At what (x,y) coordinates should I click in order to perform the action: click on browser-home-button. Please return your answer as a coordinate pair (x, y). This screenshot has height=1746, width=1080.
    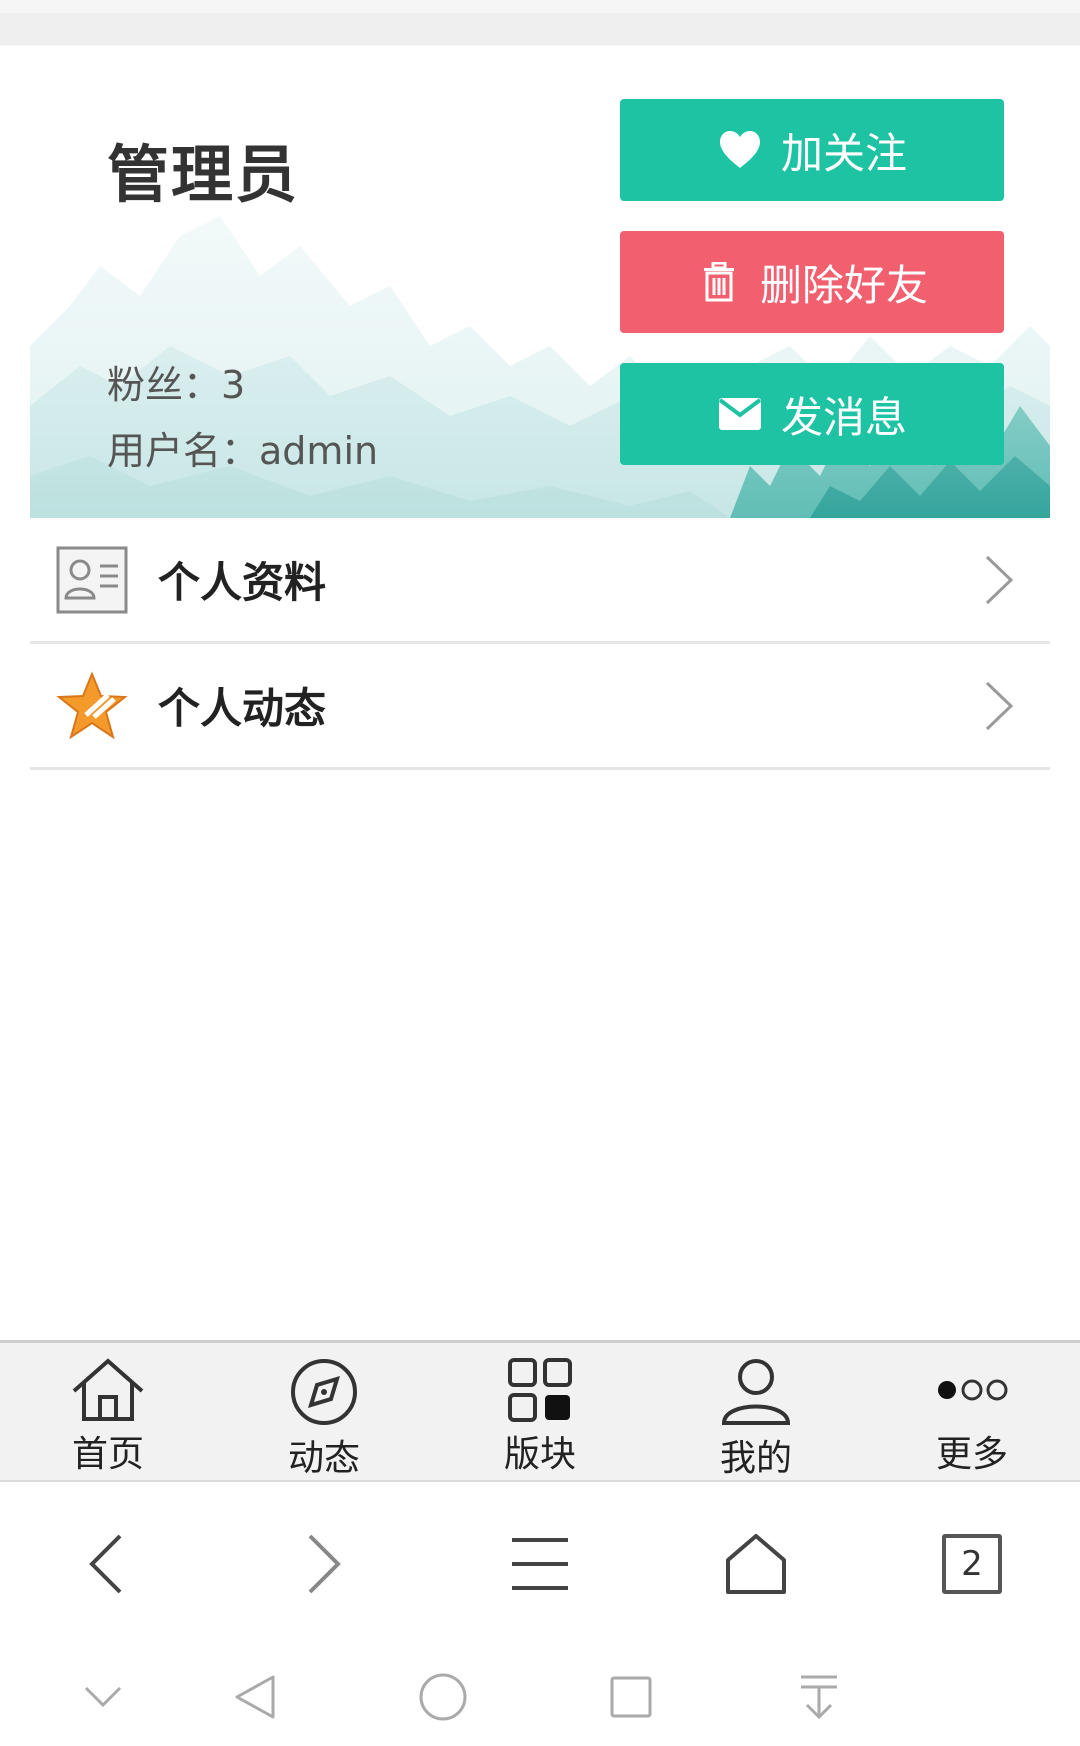
    Looking at the image, I should click on (756, 1564).